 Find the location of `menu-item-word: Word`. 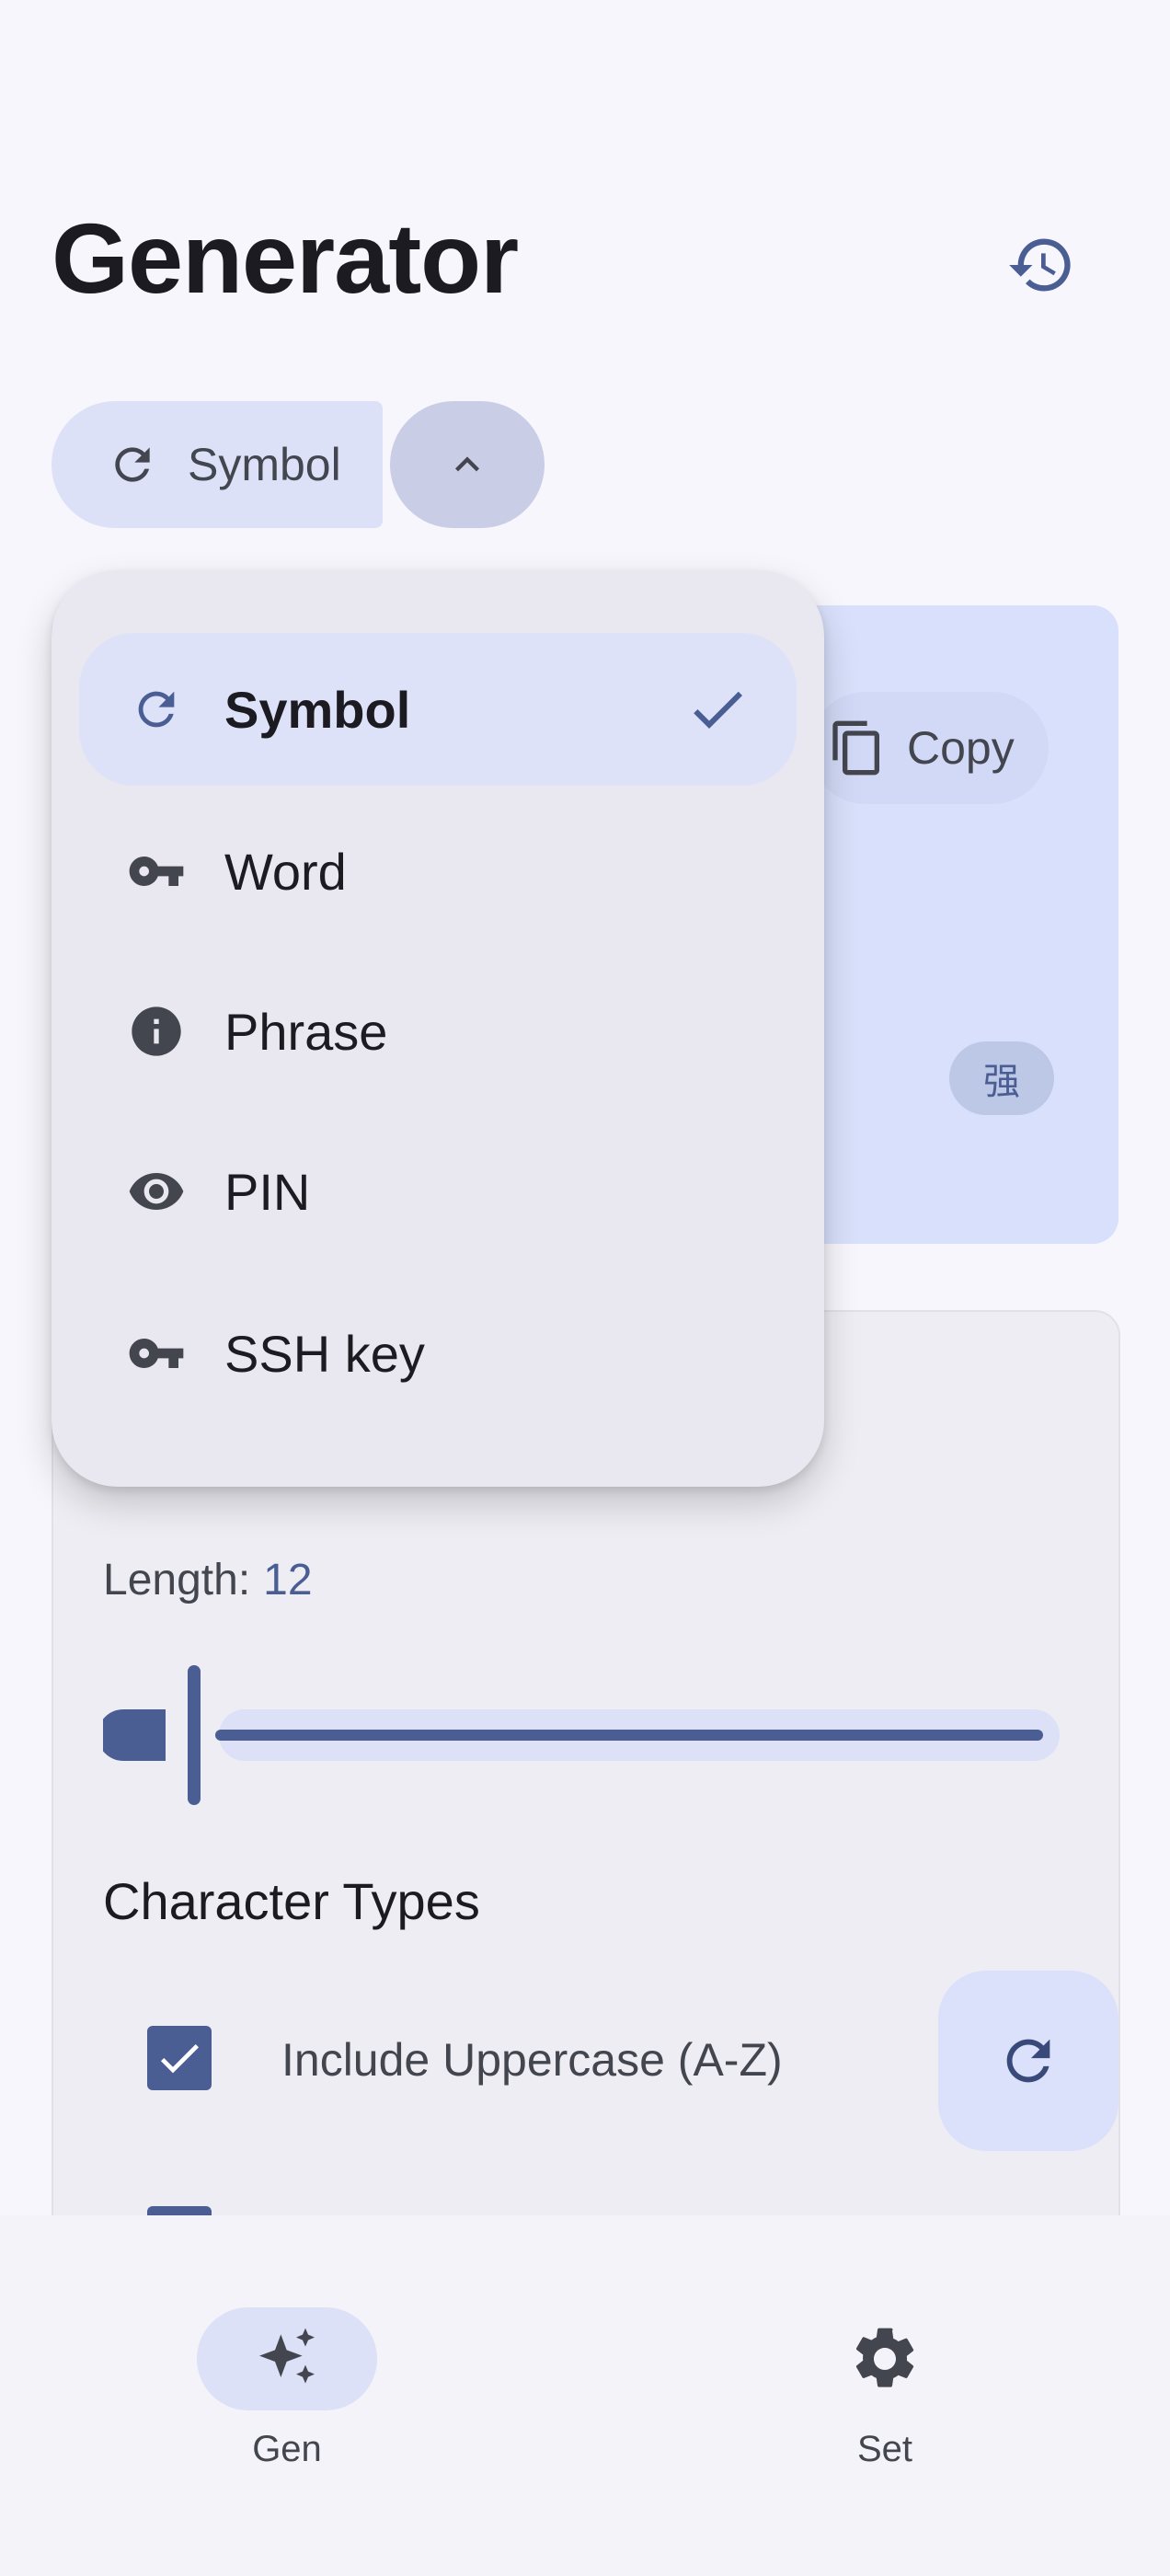

menu-item-word: Word is located at coordinates (438, 871).